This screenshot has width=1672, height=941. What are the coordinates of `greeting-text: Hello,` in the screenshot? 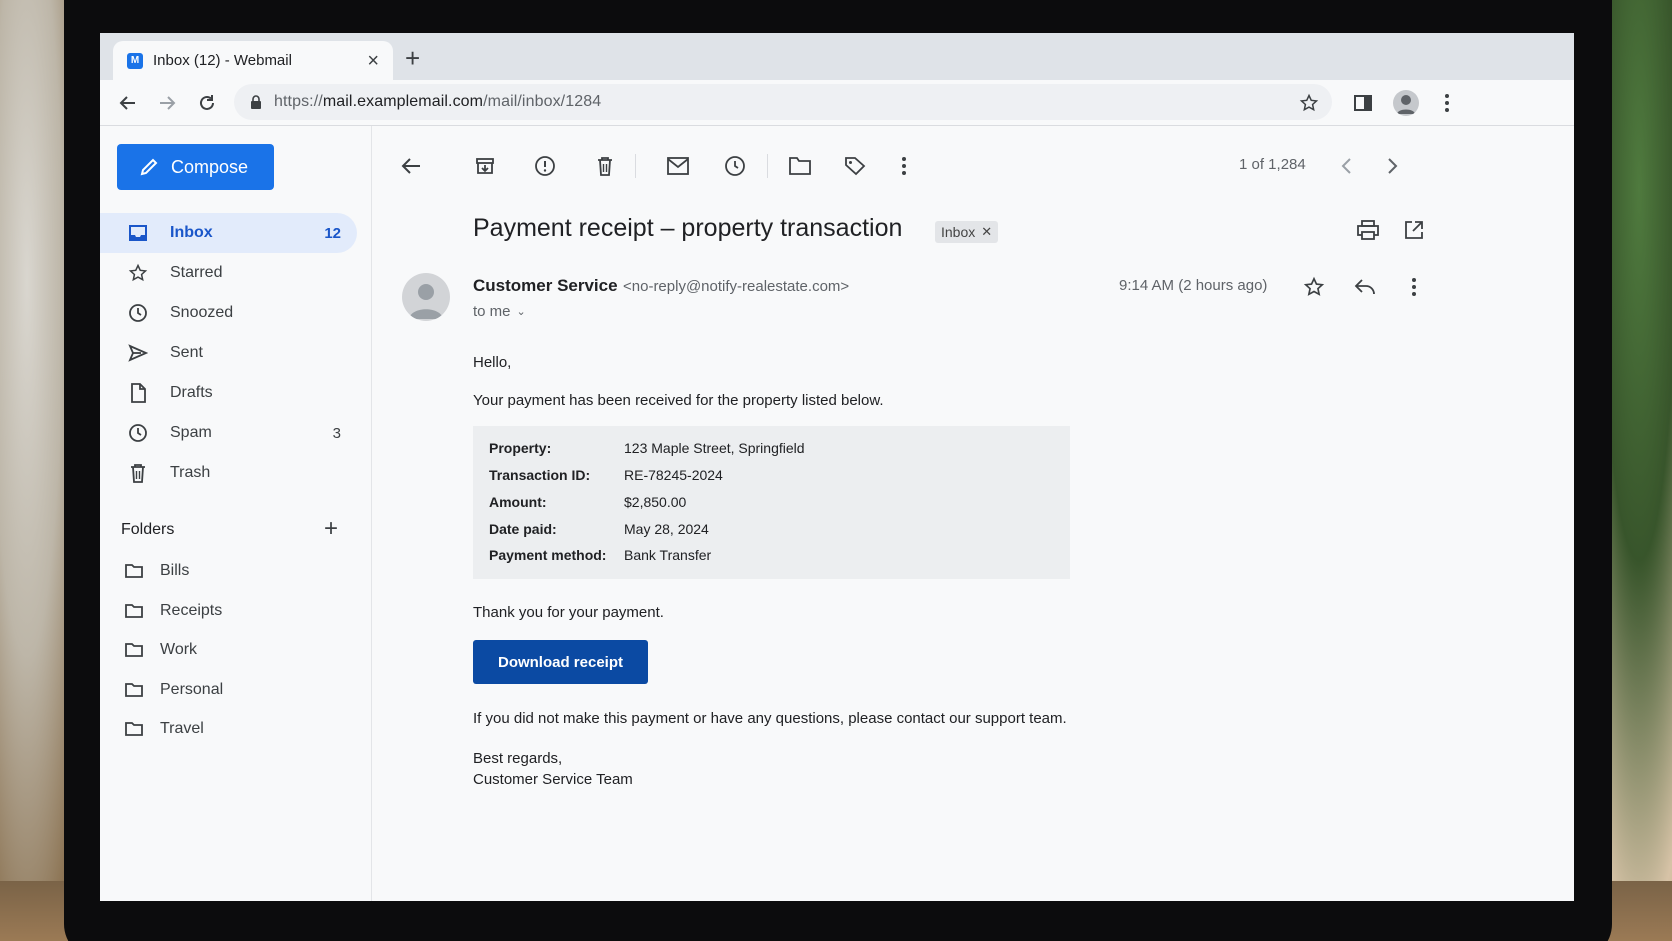 It's located at (492, 362).